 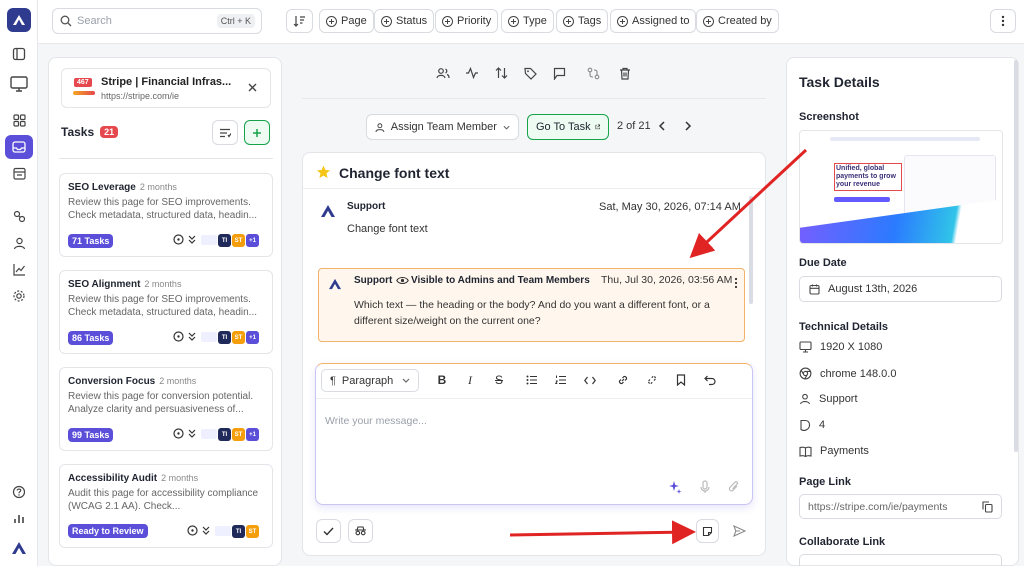 I want to click on arrow-to-note, so click(x=748, y=203).